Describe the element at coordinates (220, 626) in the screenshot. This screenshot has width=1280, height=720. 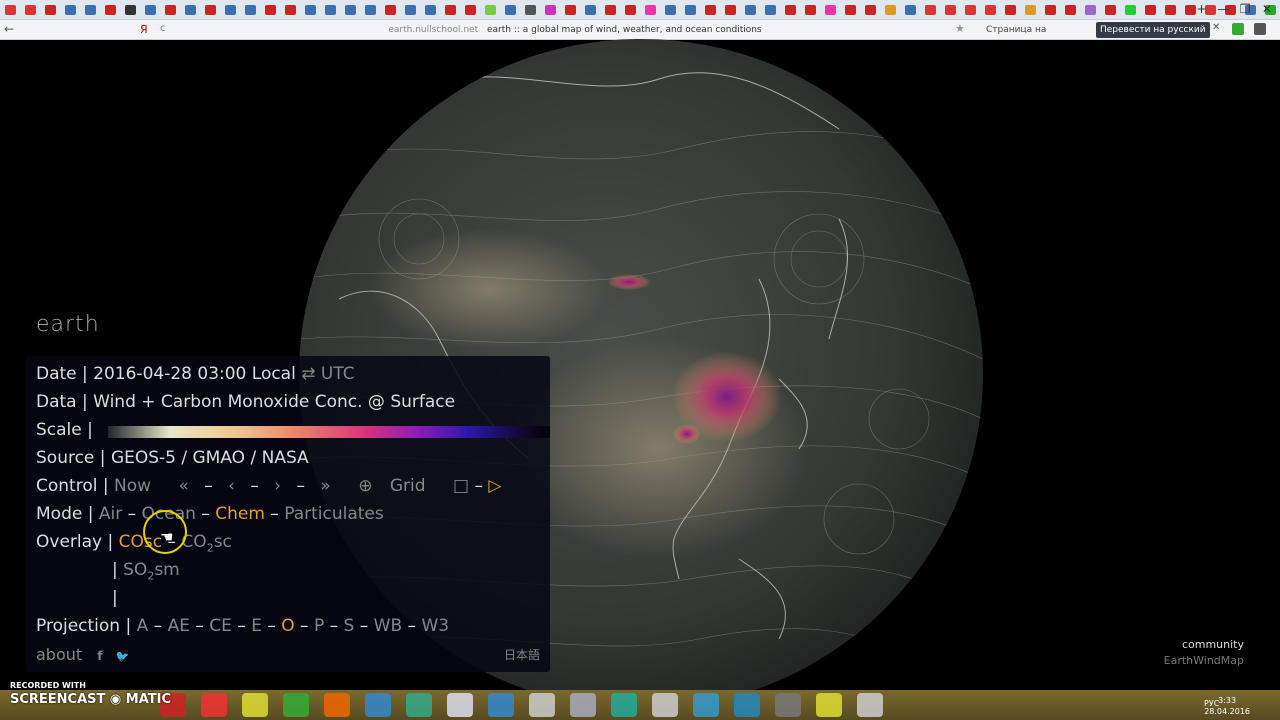
I see `projection-ce: CE` at that location.